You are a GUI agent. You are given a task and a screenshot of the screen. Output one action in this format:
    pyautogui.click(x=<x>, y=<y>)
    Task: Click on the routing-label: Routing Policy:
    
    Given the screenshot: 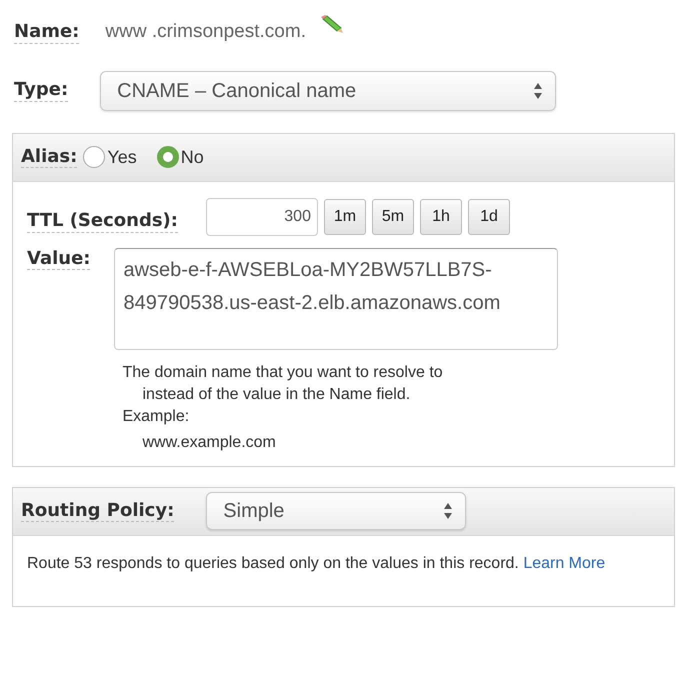 What is the action you would take?
    pyautogui.click(x=97, y=511)
    